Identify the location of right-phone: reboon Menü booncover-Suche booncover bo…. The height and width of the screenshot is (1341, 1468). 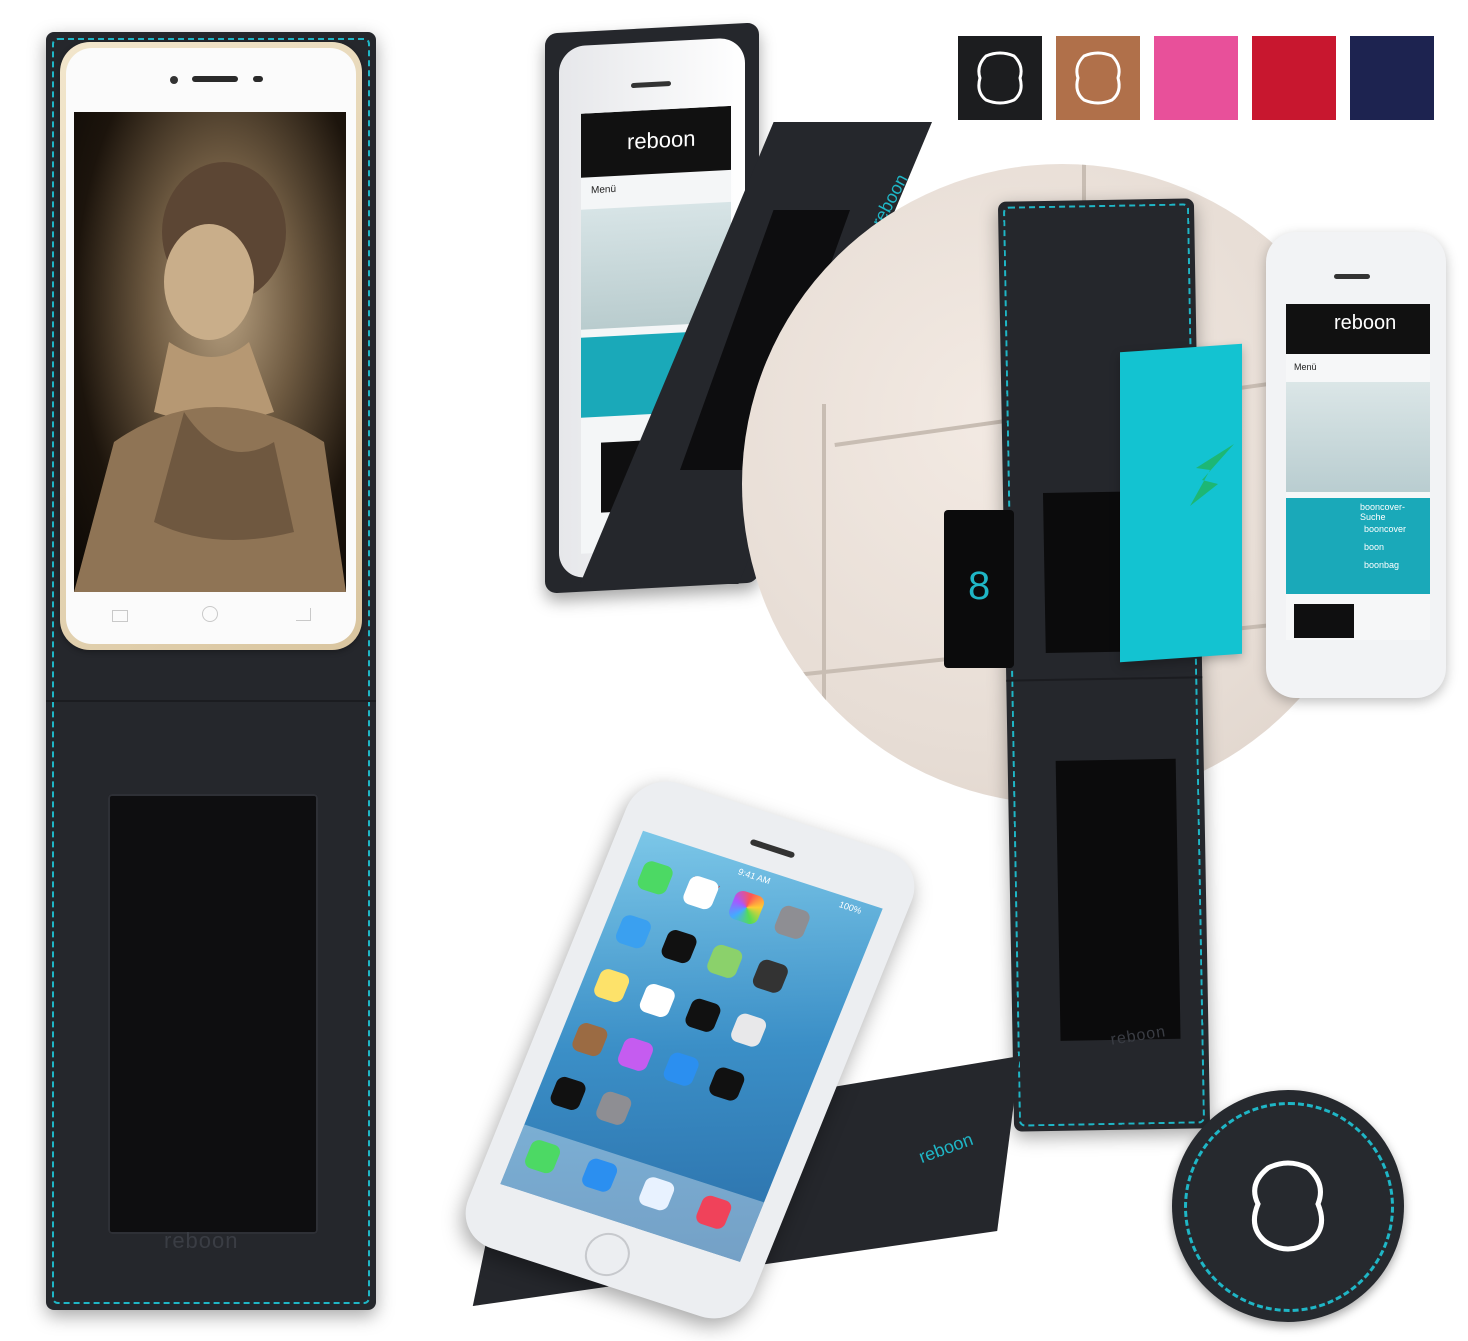
(1356, 465).